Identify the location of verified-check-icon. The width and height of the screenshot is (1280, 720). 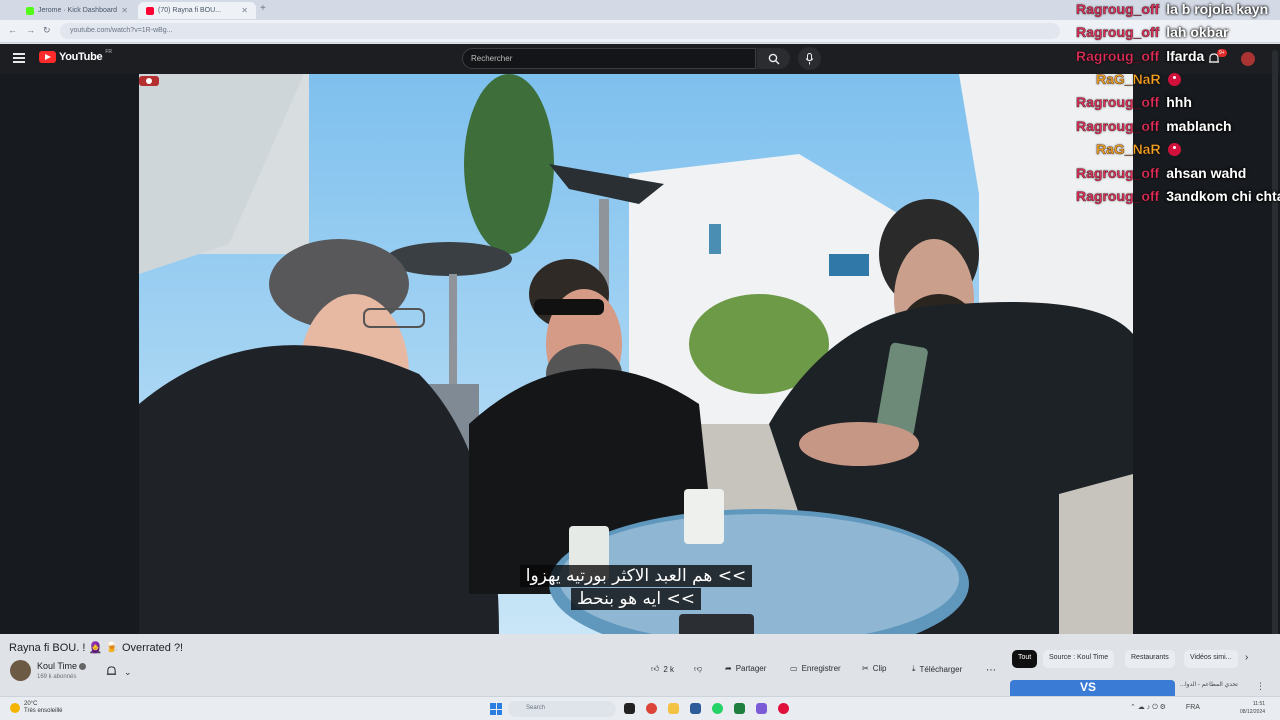
(82, 666).